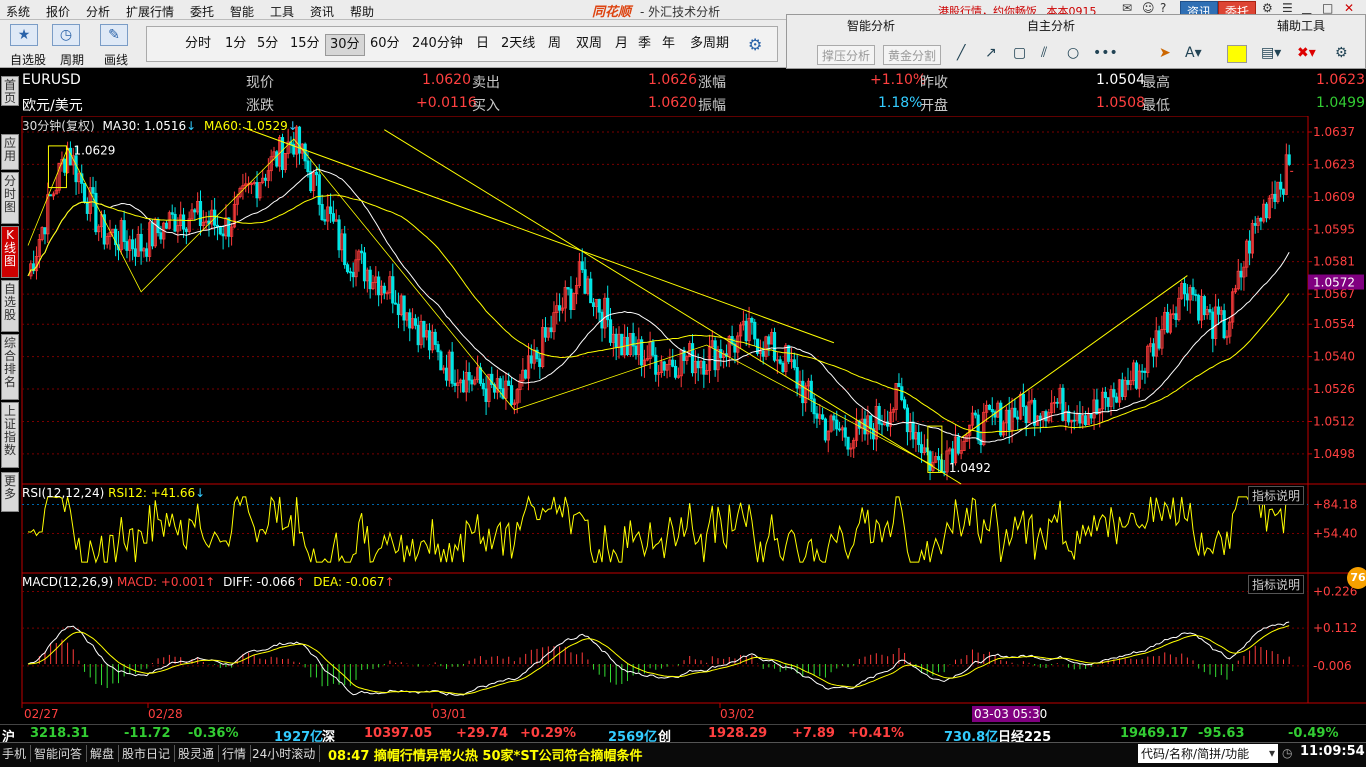 This screenshot has width=1366, height=767. What do you see at coordinates (644, 45) in the screenshot?
I see `period-quarter: 季` at bounding box center [644, 45].